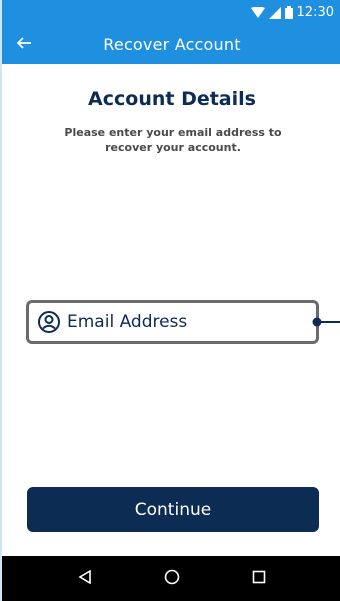  Describe the element at coordinates (288, 12) in the screenshot. I see `battery-icon` at that location.